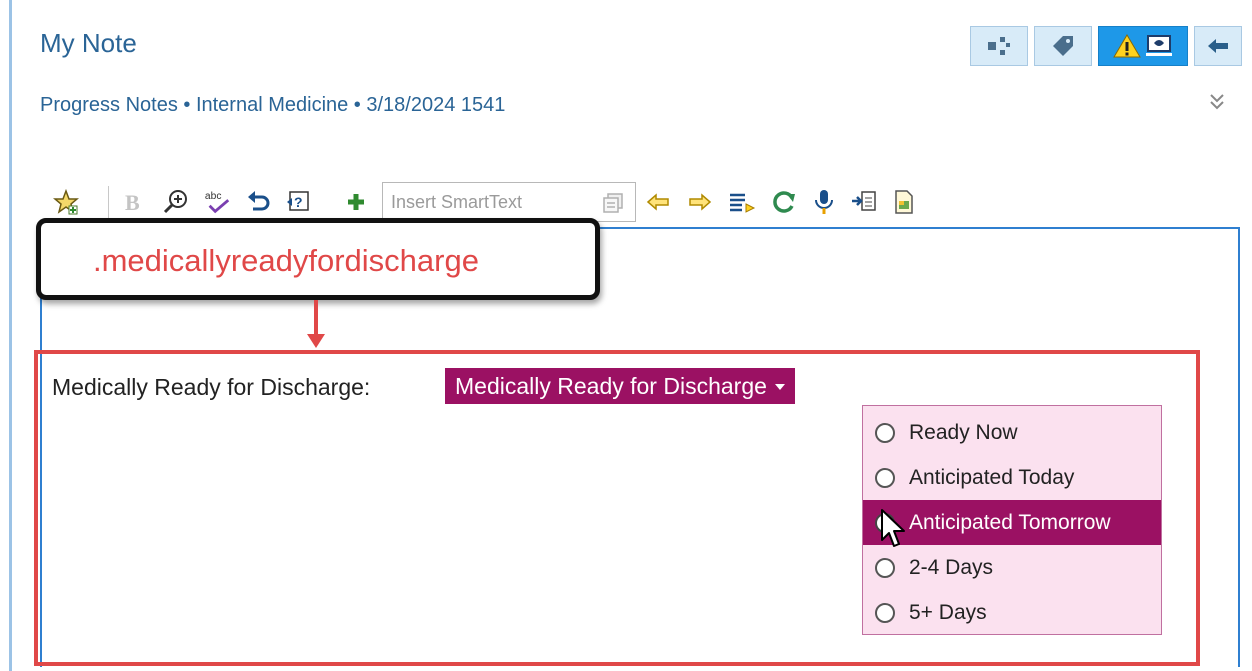  What do you see at coordinates (893, 528) in the screenshot?
I see `mouse-cursor-icon` at bounding box center [893, 528].